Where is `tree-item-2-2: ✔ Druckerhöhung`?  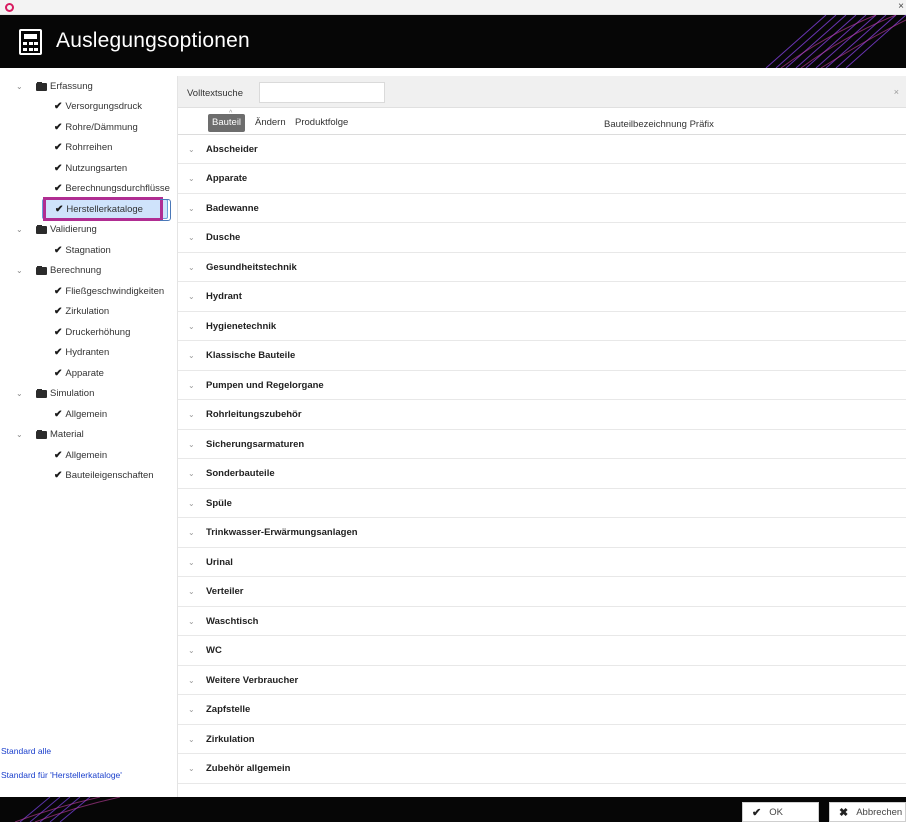
tree-item-2-2: ✔ Druckerhöhung is located at coordinates (92, 332).